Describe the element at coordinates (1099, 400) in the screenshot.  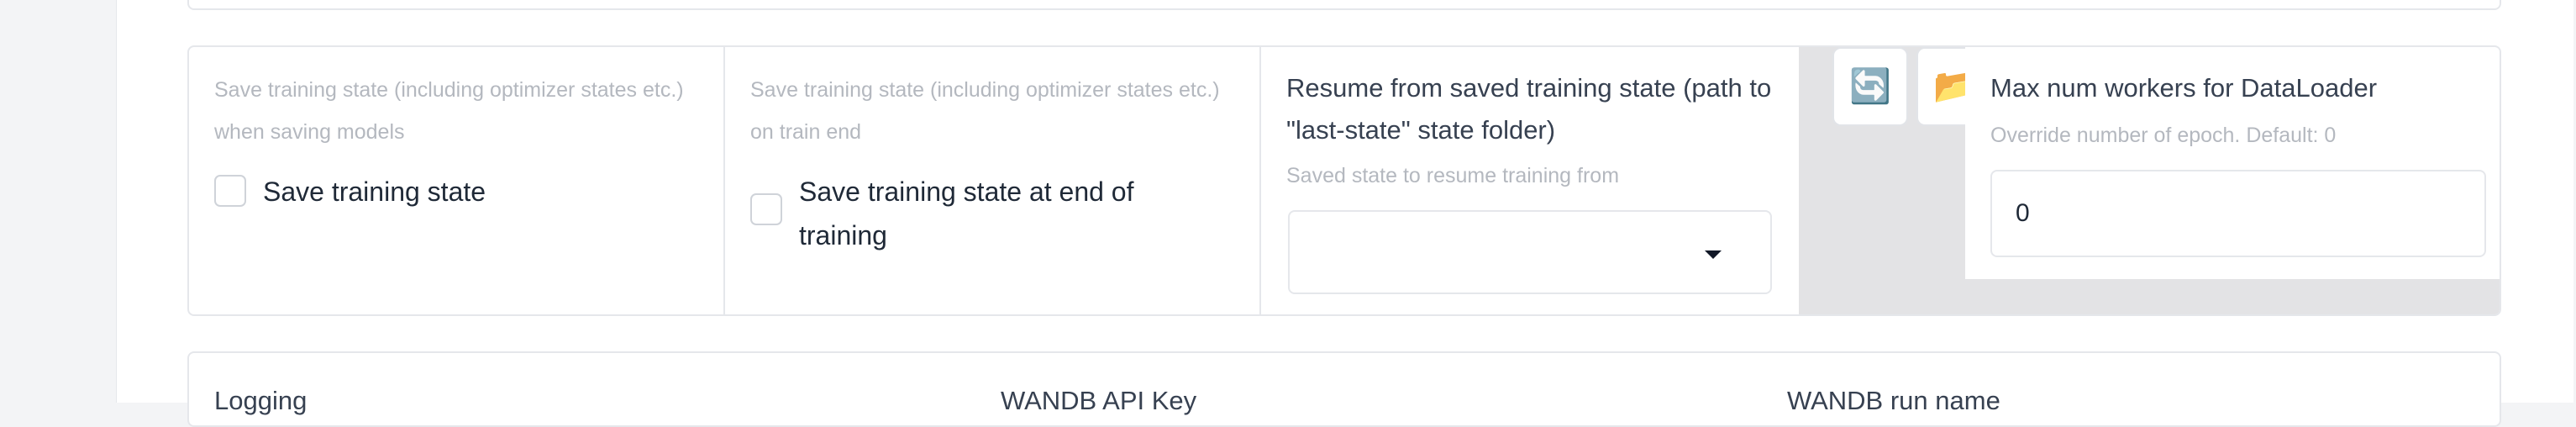
I see `wandb-api-key-label: WANDB API Key` at that location.